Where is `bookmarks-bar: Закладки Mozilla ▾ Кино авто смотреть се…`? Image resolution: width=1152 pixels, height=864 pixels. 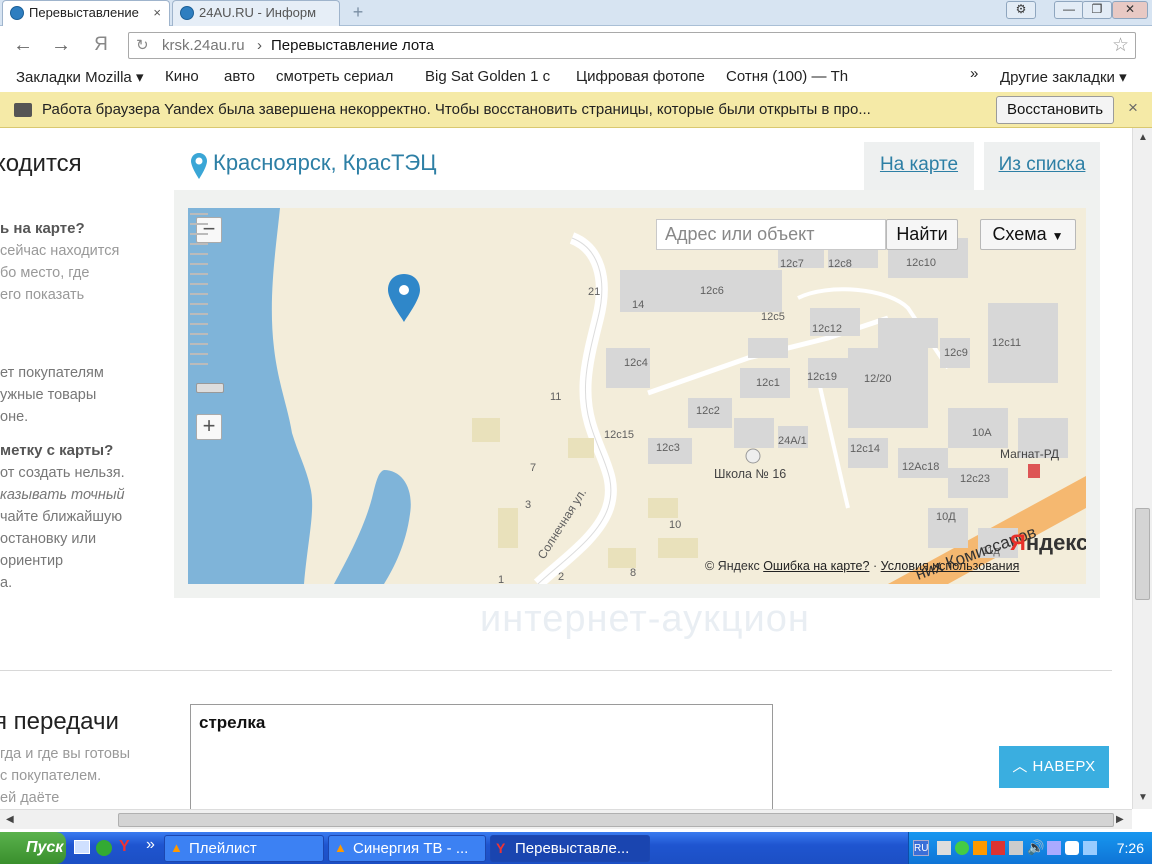
bookmarks-bar: Закладки Mozilla ▾ Кино авто смотреть се… is located at coordinates (576, 78).